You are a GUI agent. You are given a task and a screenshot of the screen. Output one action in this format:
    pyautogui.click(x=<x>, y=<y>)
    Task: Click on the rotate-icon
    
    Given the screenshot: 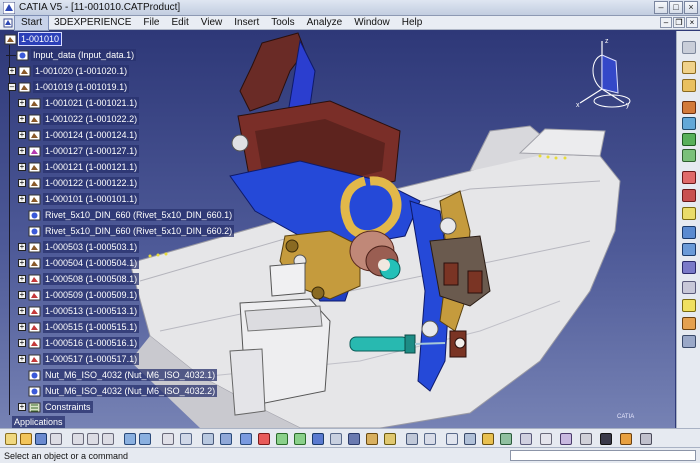 What is the action you would take?
    pyautogui.click(x=264, y=439)
    